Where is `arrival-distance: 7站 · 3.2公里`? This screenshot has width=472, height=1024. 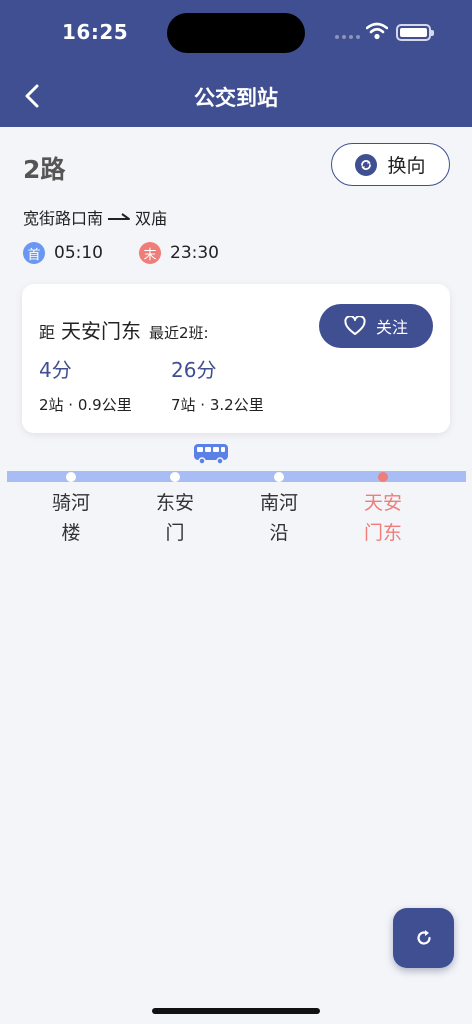 arrival-distance: 7站 · 3.2公里 is located at coordinates (217, 405).